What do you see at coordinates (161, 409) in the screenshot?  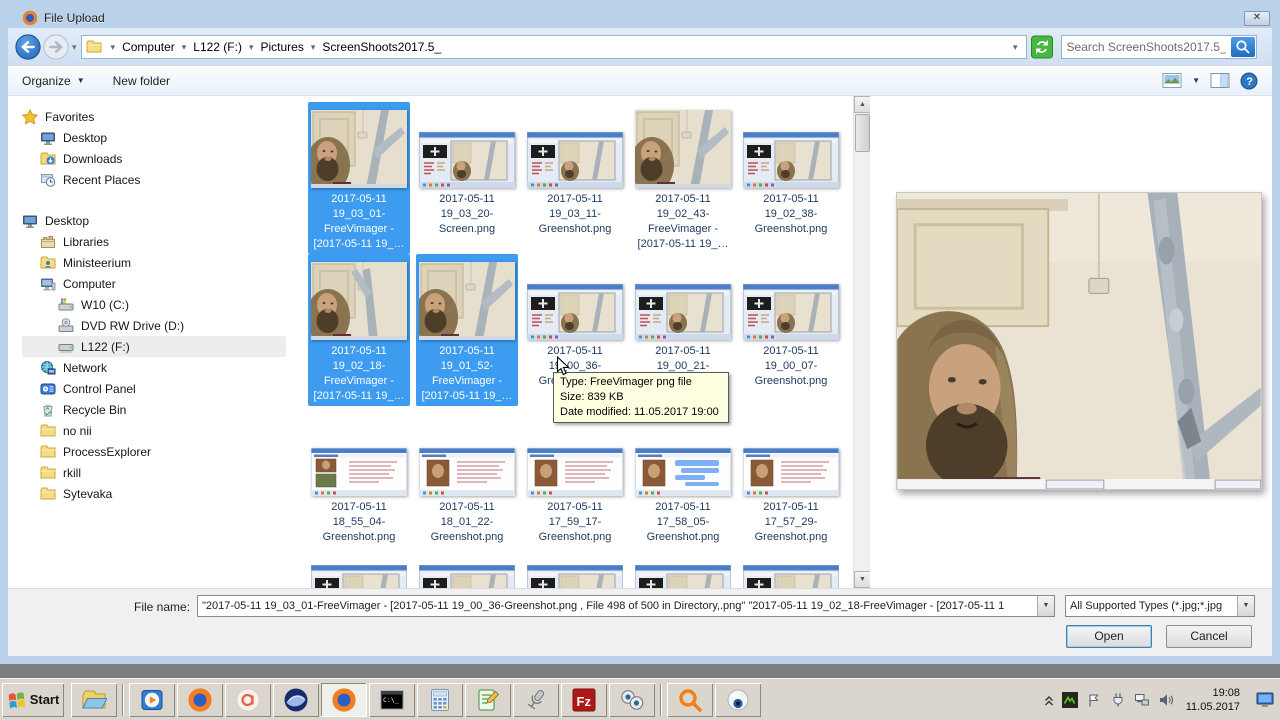 I see `sidebar-item-recycle-bin: Recycle Bin` at bounding box center [161, 409].